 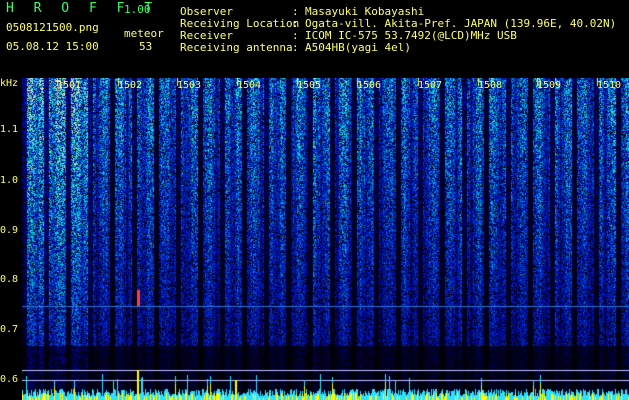 What do you see at coordinates (9, 180) in the screenshot?
I see `y-tick-label: 1.0` at bounding box center [9, 180].